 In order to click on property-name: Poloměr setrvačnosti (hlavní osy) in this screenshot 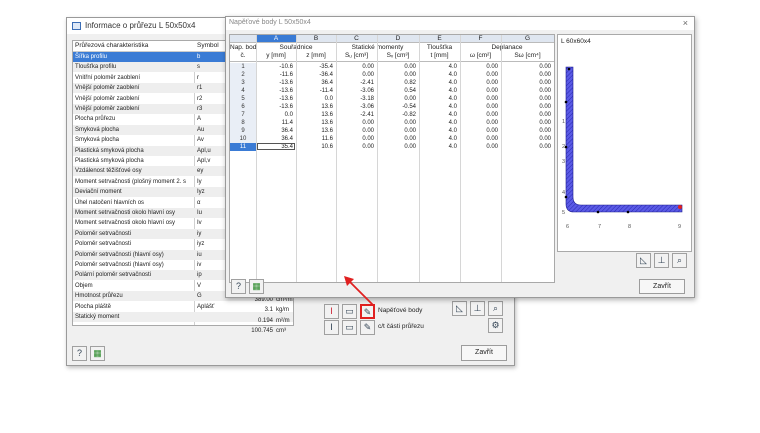, I will do `click(119, 265)`.